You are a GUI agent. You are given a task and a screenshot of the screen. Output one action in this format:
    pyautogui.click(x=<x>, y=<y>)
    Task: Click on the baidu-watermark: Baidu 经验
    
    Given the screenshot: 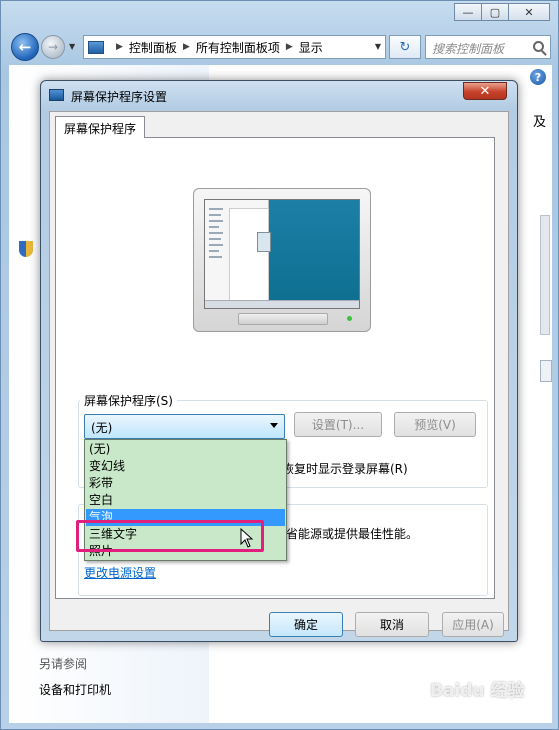 What is the action you would take?
    pyautogui.click(x=477, y=691)
    